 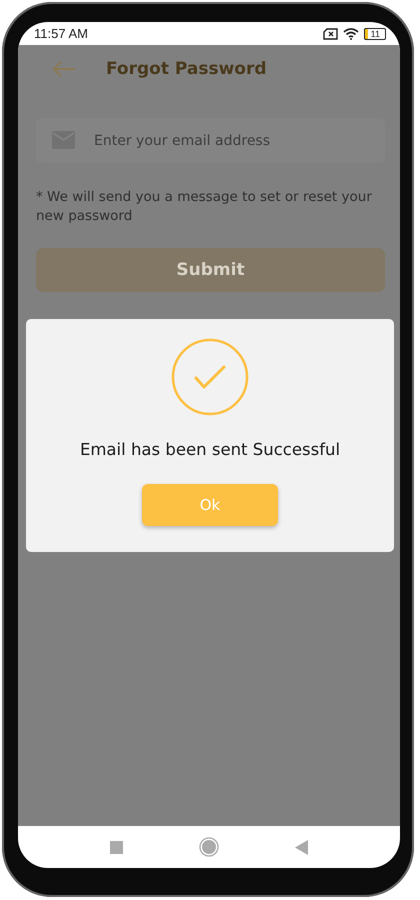 I want to click on submit-button: Submit, so click(x=210, y=270).